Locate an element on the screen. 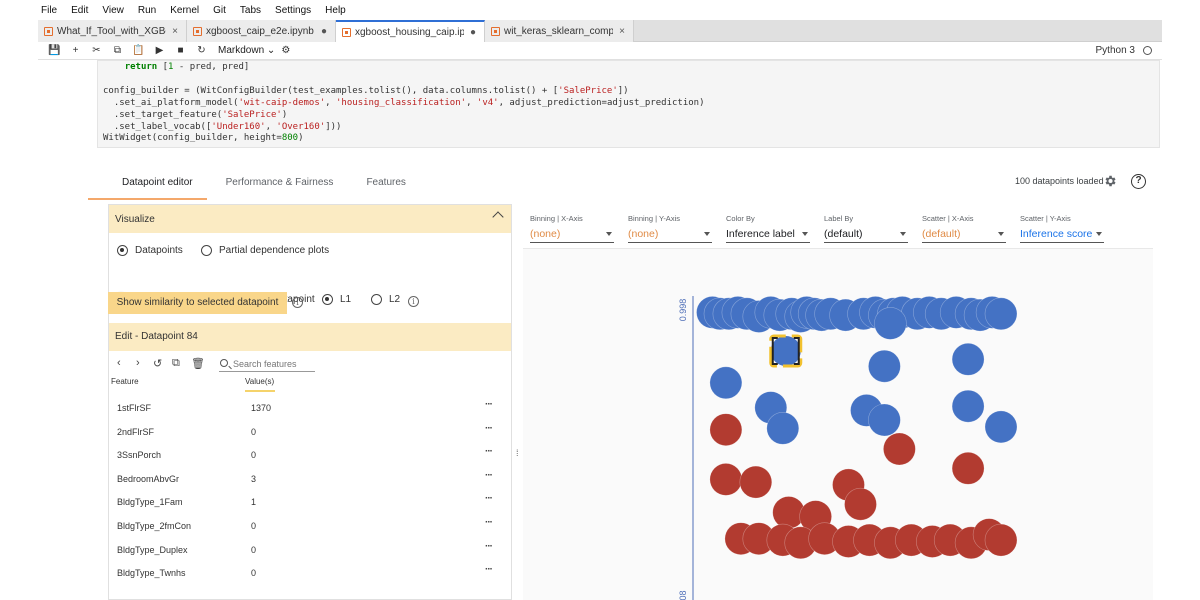 The width and height of the screenshot is (1200, 600). tab-performance-fairness: Performance & Fairness is located at coordinates (280, 184).